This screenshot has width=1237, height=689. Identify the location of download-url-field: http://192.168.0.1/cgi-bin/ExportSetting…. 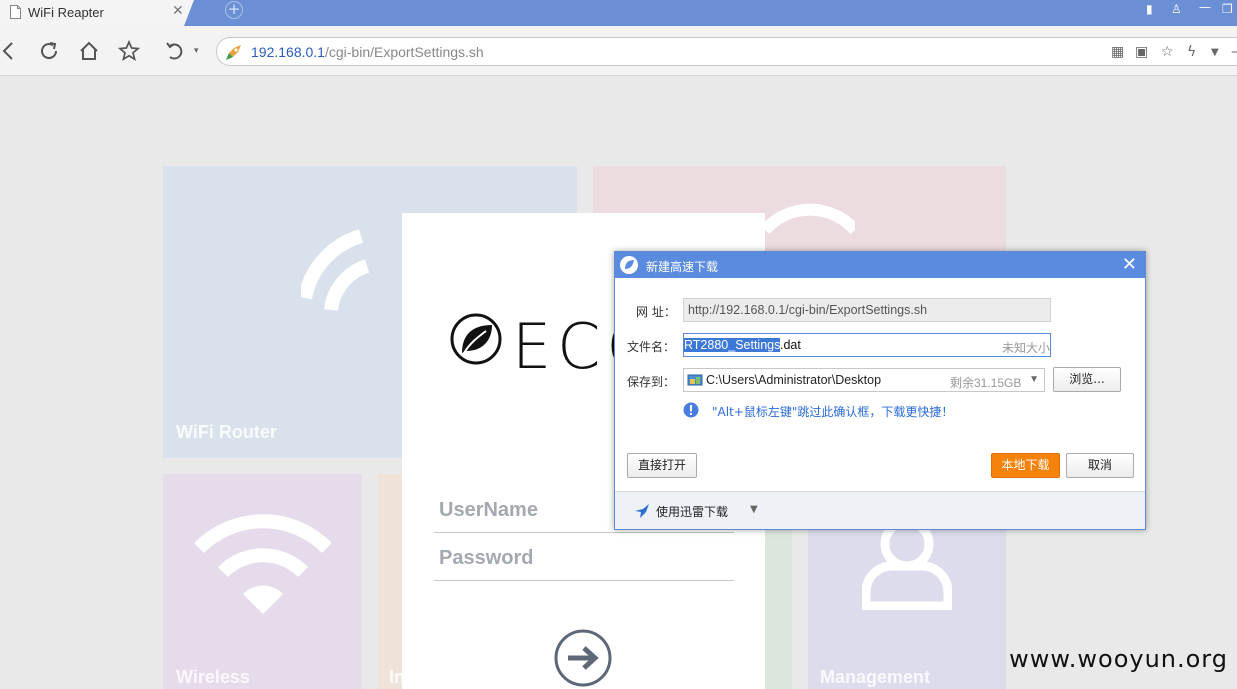
(867, 310).